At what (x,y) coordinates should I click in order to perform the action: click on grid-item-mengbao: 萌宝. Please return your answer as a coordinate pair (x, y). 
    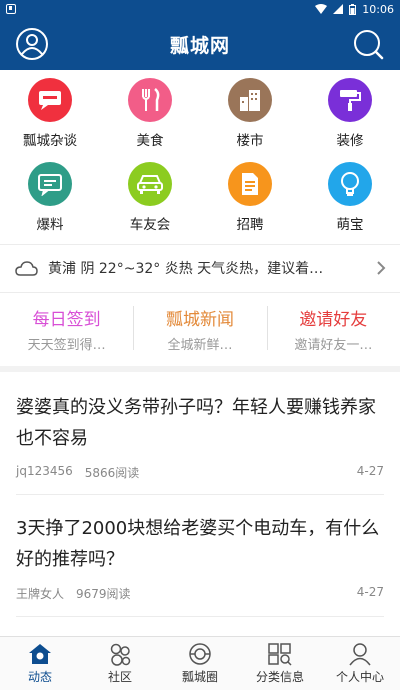
    Looking at the image, I should click on (350, 198).